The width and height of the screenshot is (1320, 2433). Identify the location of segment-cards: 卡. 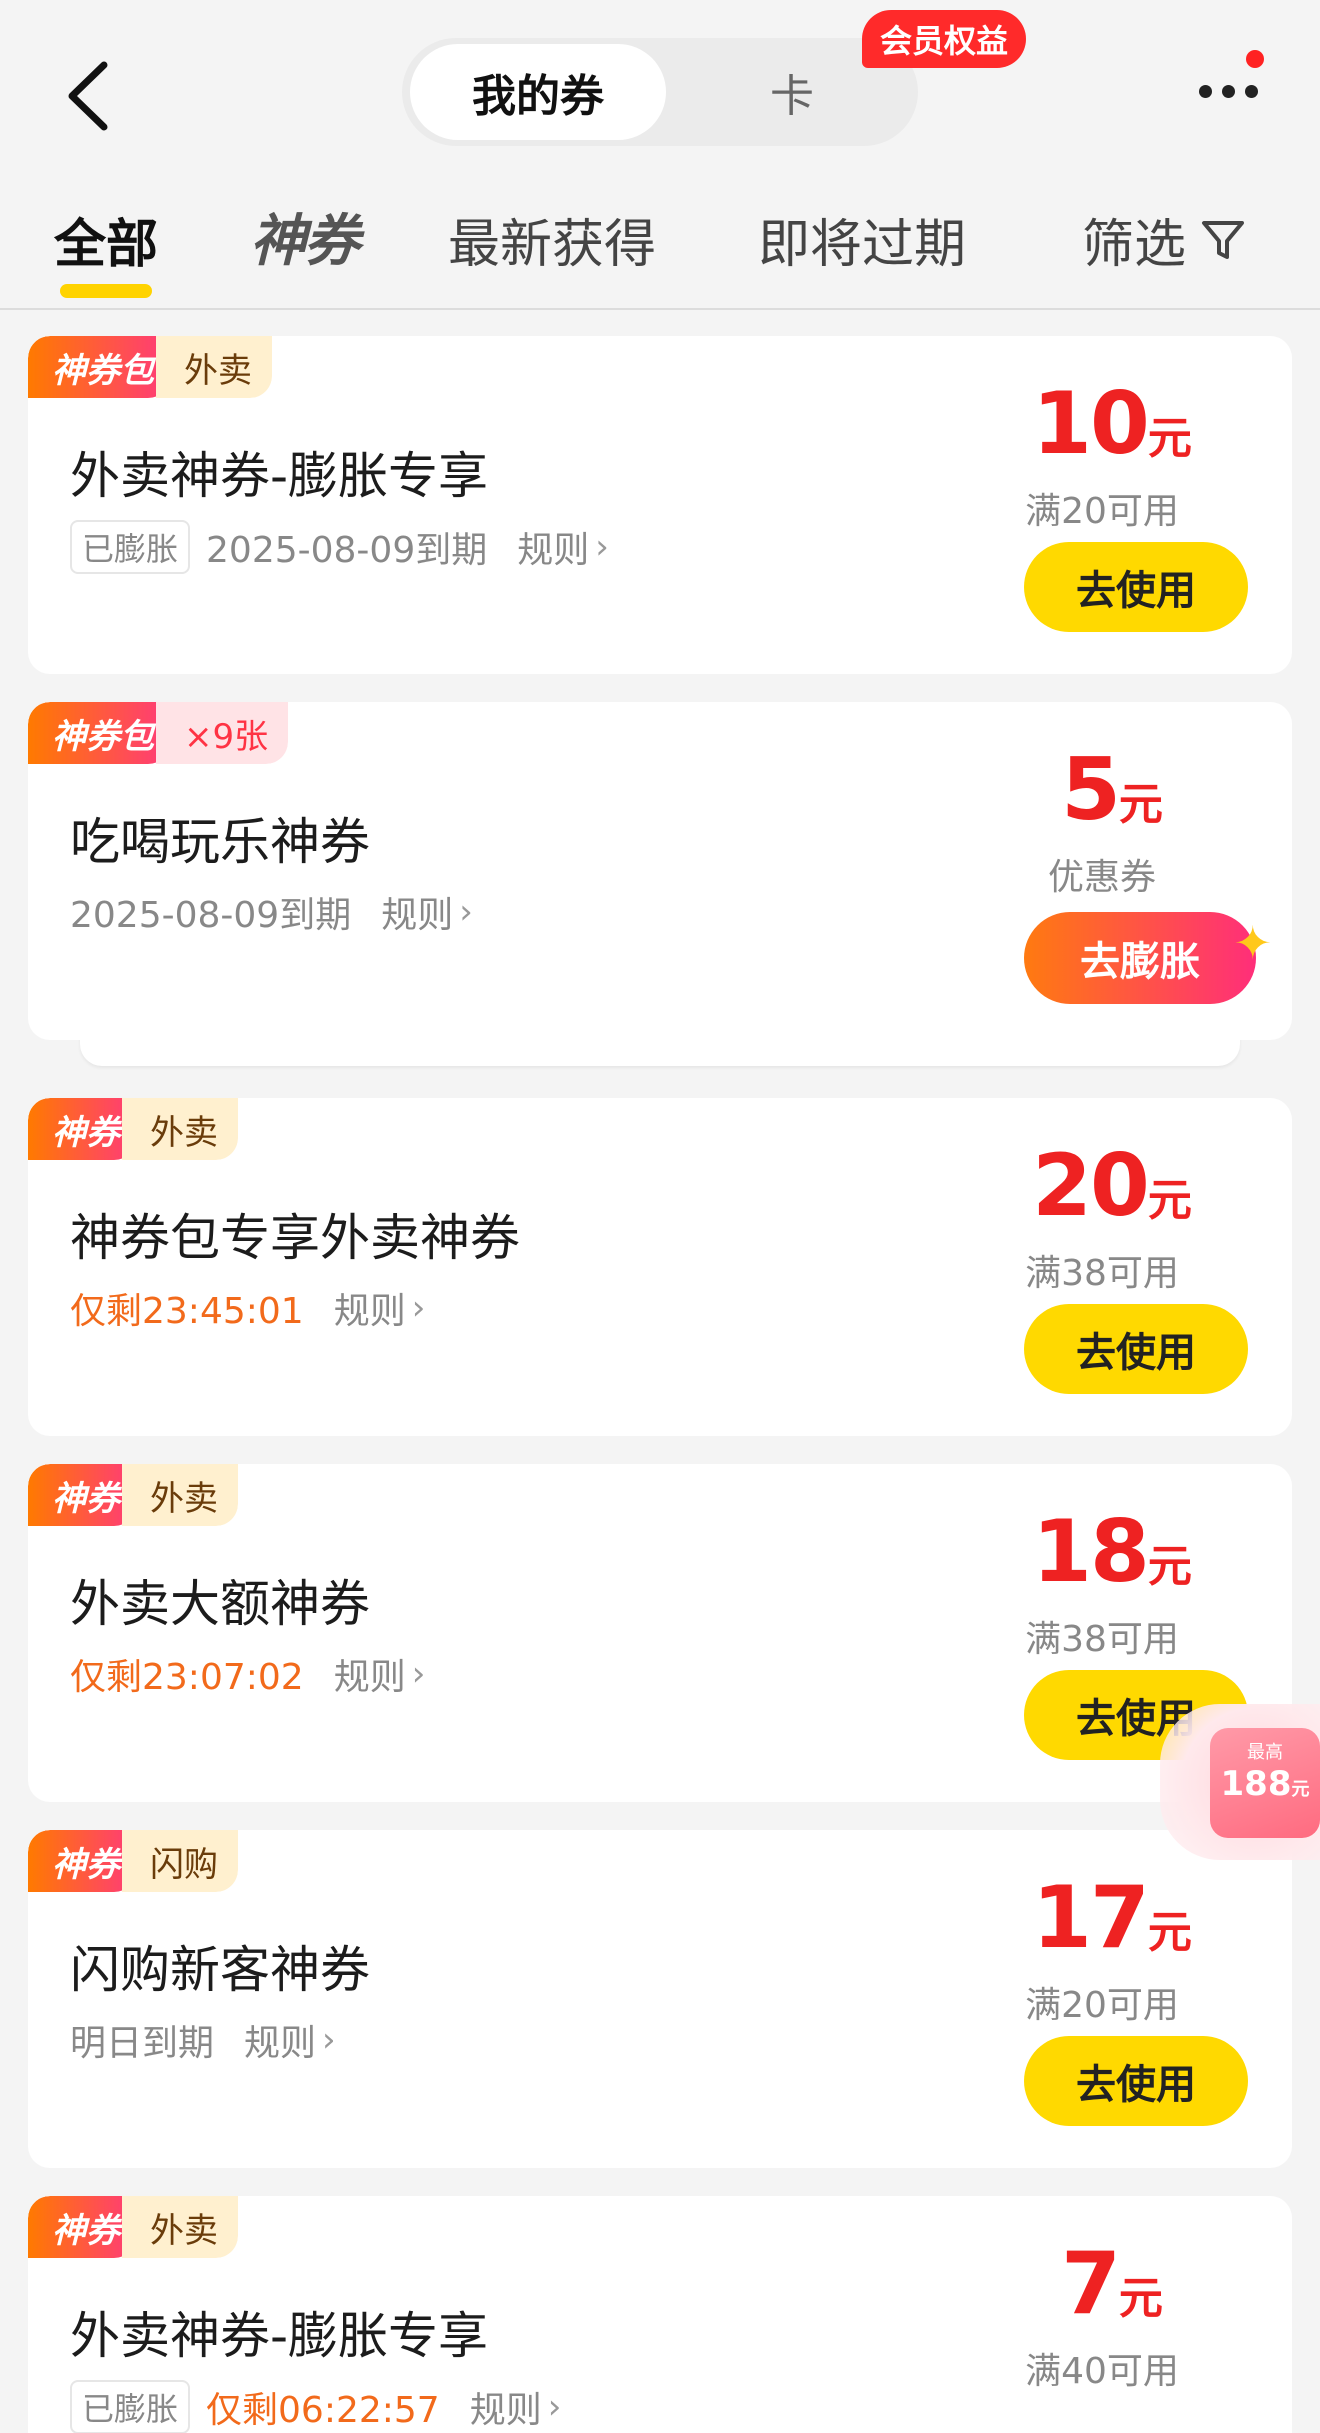
(792, 92).